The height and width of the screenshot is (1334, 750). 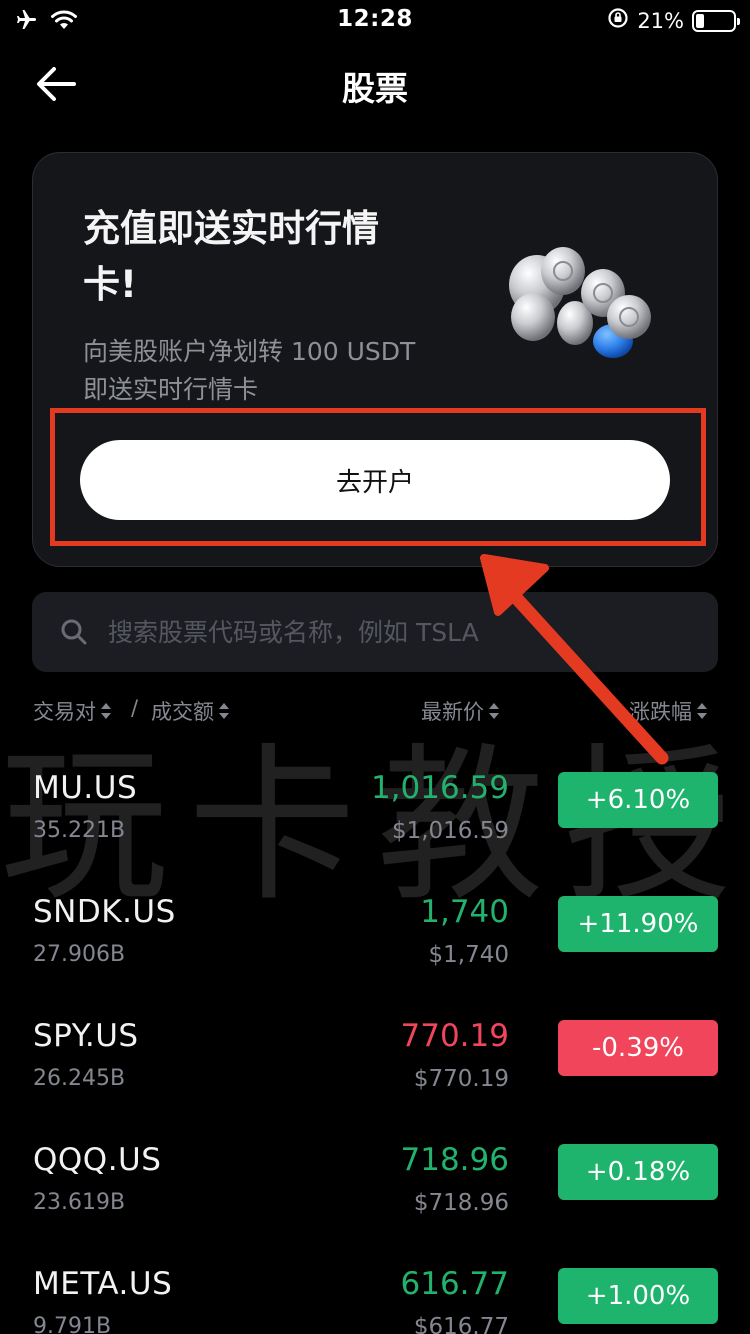 What do you see at coordinates (79, 830) in the screenshot?
I see `stock-volume: 35.221B` at bounding box center [79, 830].